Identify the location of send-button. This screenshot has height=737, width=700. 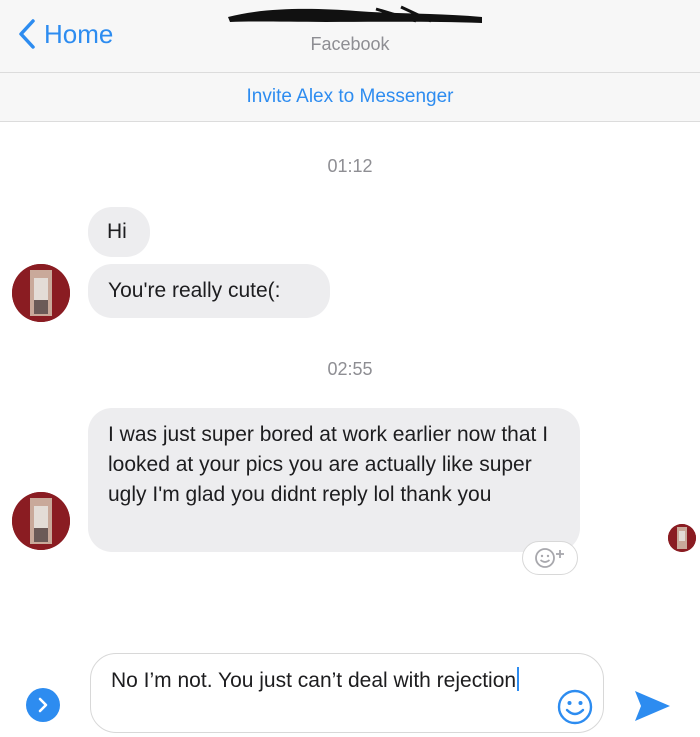
(652, 706).